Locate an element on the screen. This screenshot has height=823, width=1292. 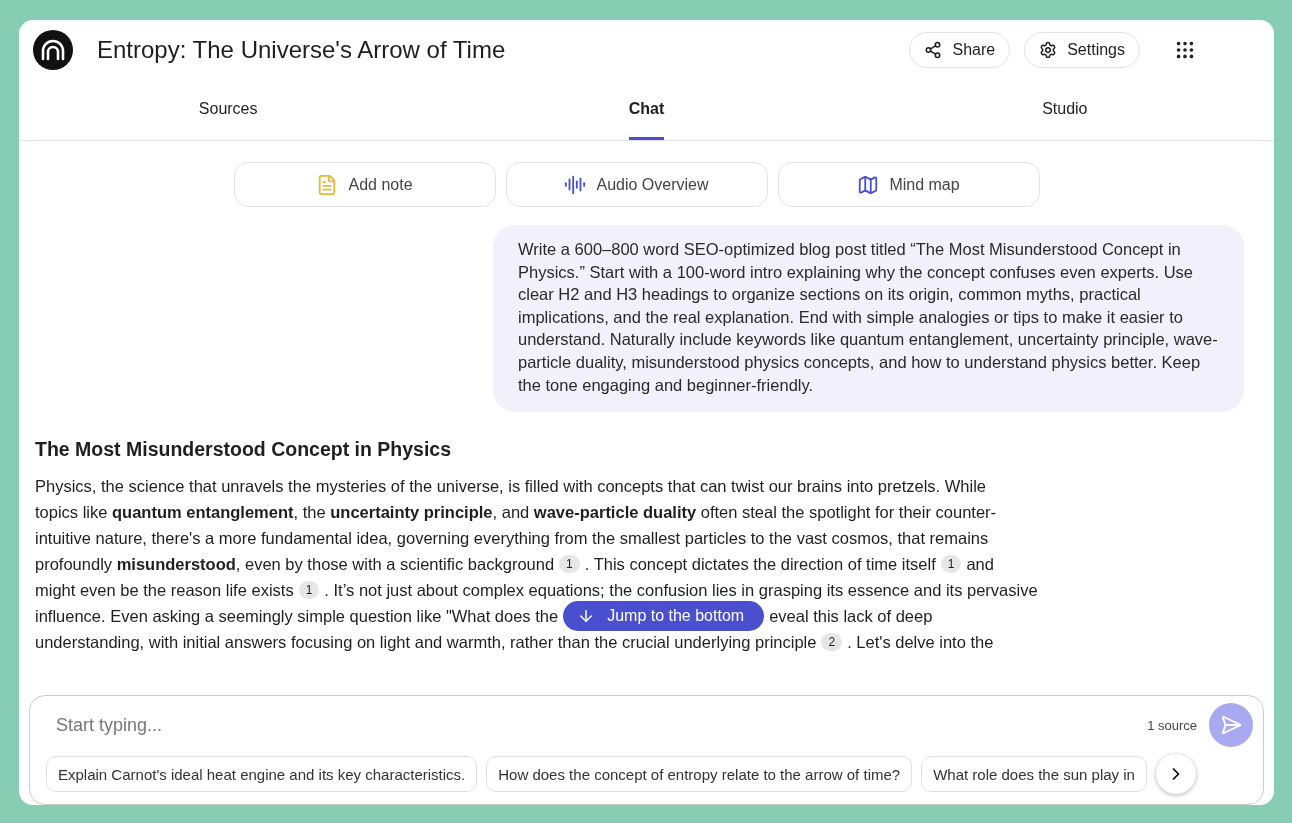
mind-map-button: Mind map is located at coordinates (908, 184).